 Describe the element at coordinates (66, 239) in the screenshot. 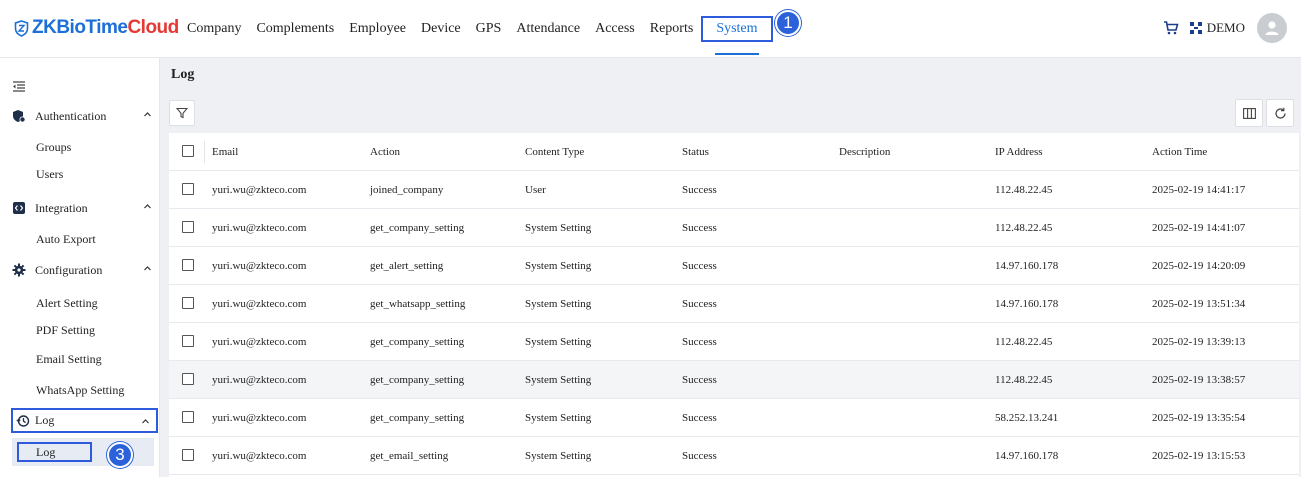

I see `sidebar-item-auto-export: Auto Export` at that location.